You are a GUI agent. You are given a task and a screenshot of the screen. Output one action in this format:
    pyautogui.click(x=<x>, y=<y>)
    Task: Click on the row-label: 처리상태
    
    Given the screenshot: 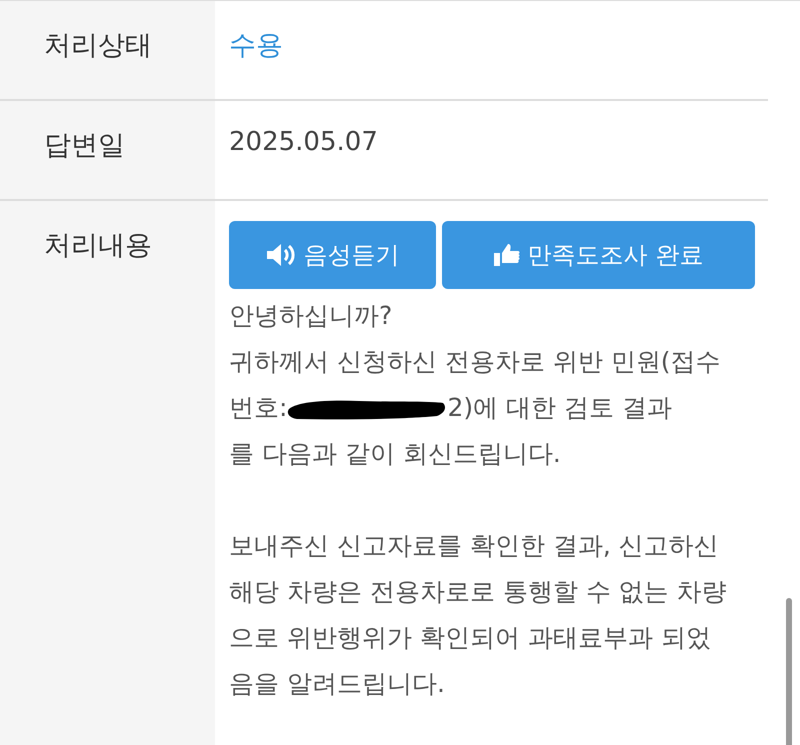 What is the action you would take?
    pyautogui.click(x=107, y=50)
    